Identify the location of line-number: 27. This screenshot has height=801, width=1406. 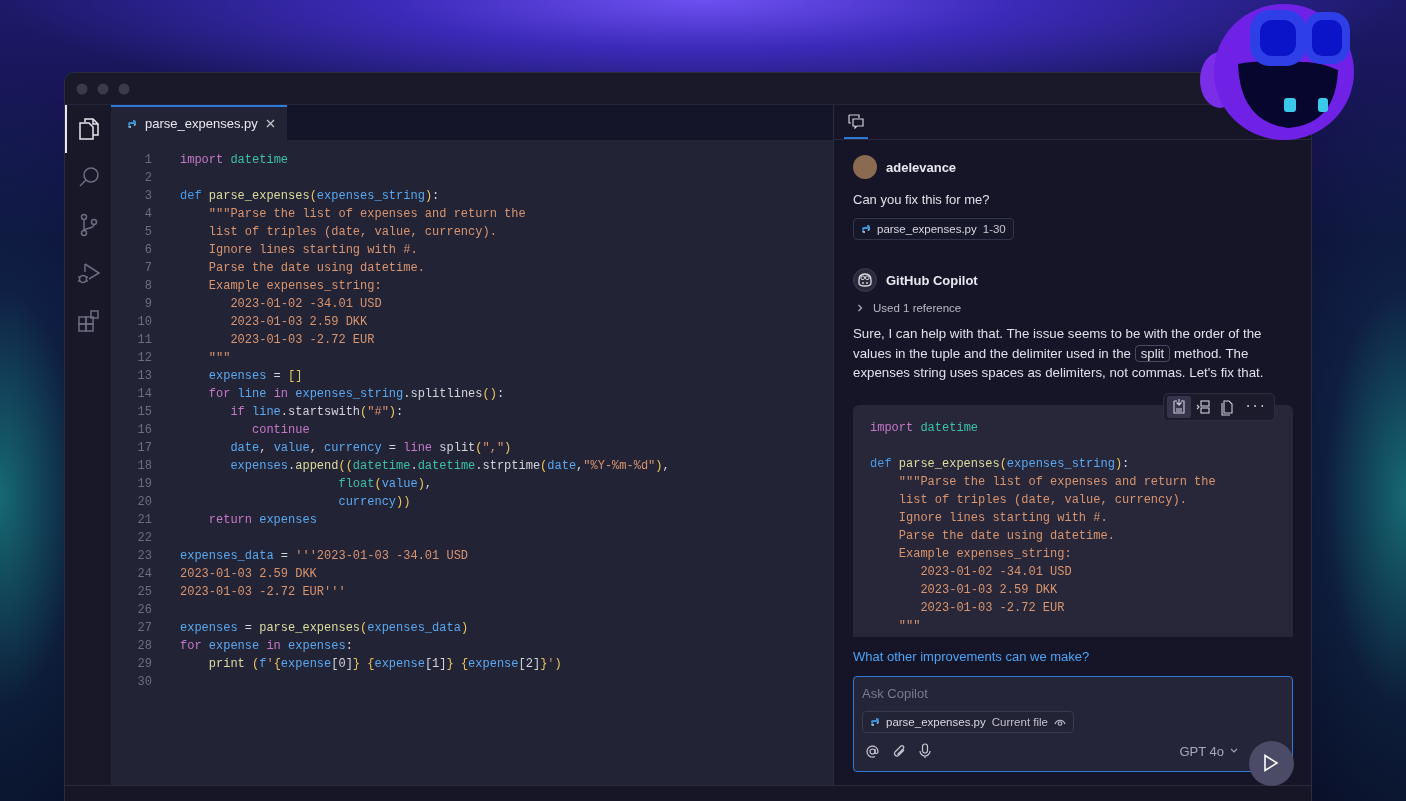
(144, 628).